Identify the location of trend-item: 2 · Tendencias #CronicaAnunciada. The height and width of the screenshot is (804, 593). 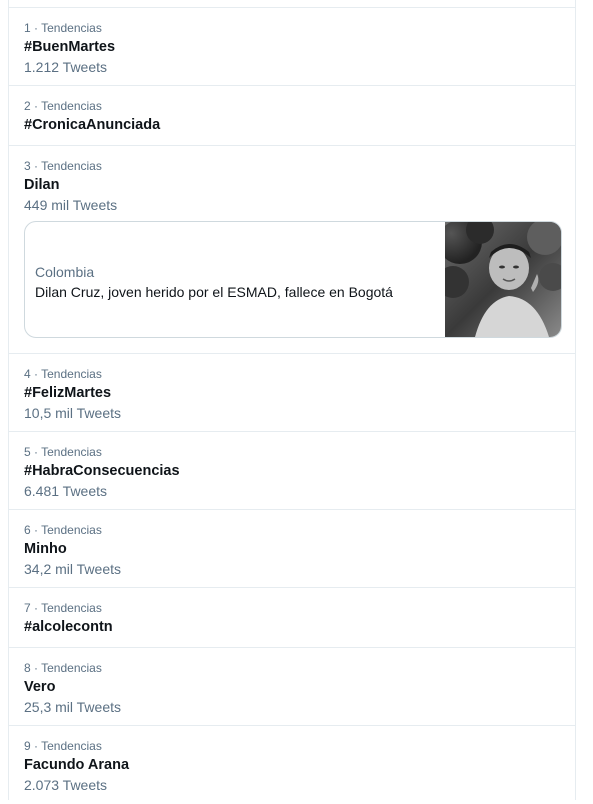
(292, 116).